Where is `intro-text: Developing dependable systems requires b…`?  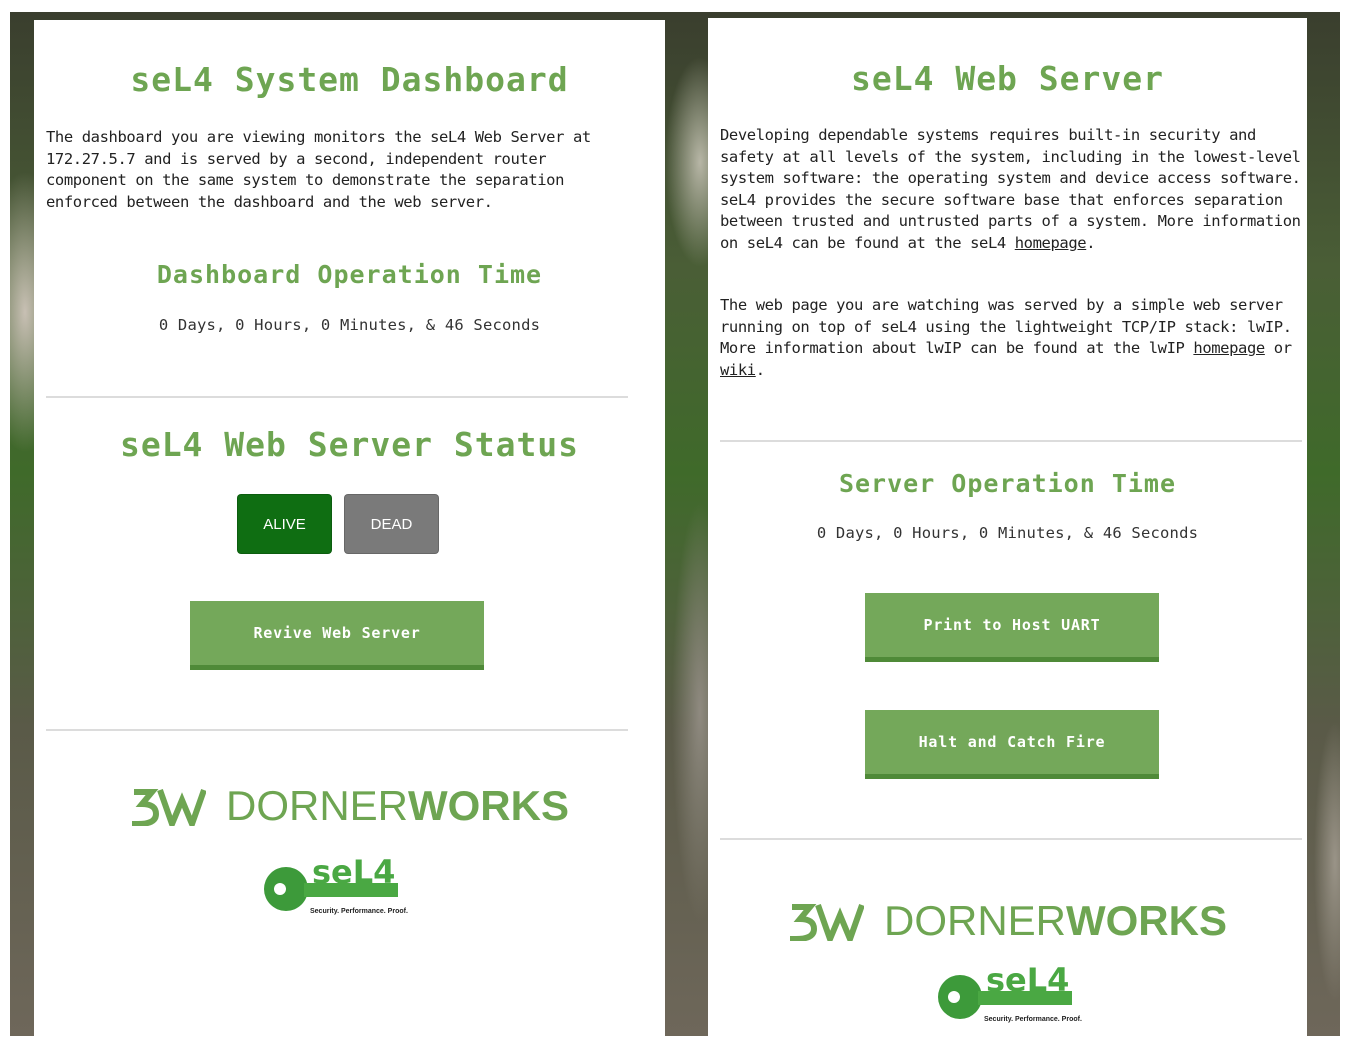 intro-text: Developing dependable systems requires b… is located at coordinates (1010, 189).